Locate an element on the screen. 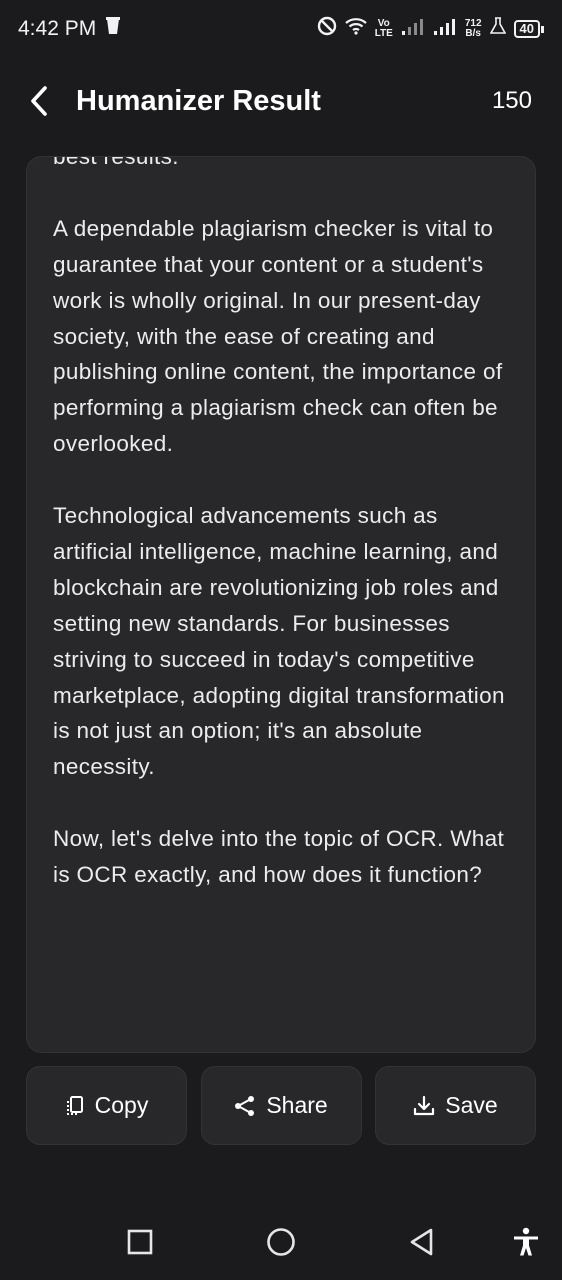 Image resolution: width=562 pixels, height=1280 pixels. copy-label: Copy is located at coordinates (121, 1105).